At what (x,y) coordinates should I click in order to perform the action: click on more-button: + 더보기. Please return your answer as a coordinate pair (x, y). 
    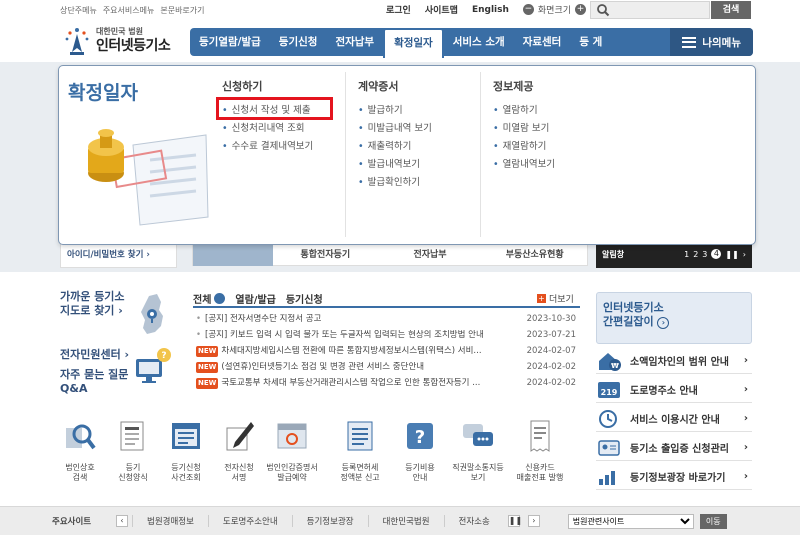
    Looking at the image, I should click on (555, 298).